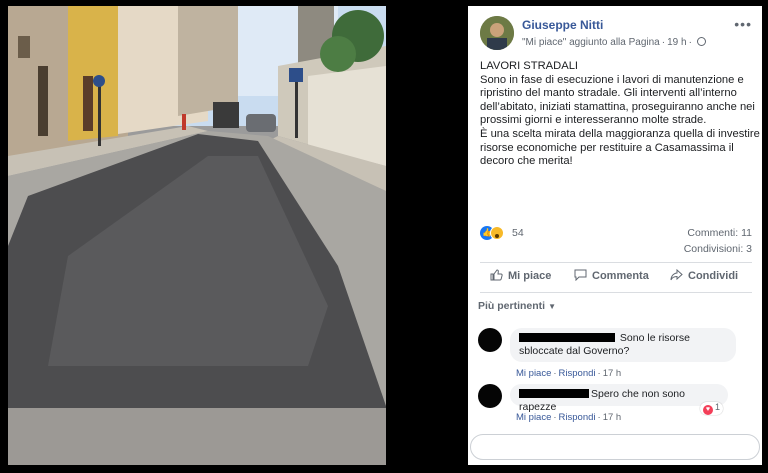 This screenshot has width=768, height=473. What do you see at coordinates (591, 42) in the screenshot?
I see `post-activity: "Mi piace" aggiunto alla Pagina` at bounding box center [591, 42].